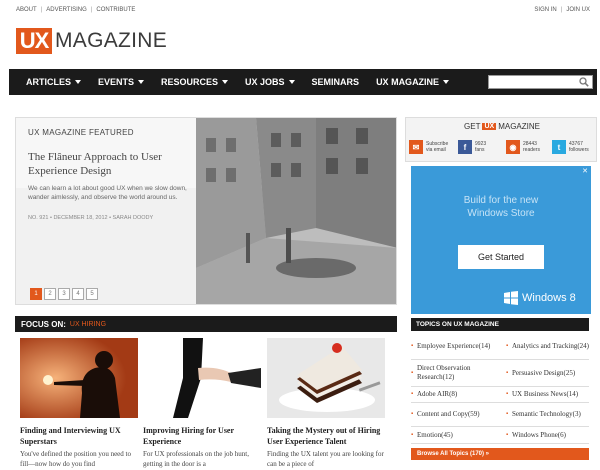 The height and width of the screenshot is (470, 600). What do you see at coordinates (511, 298) in the screenshot?
I see `windows-logo-icon` at bounding box center [511, 298].